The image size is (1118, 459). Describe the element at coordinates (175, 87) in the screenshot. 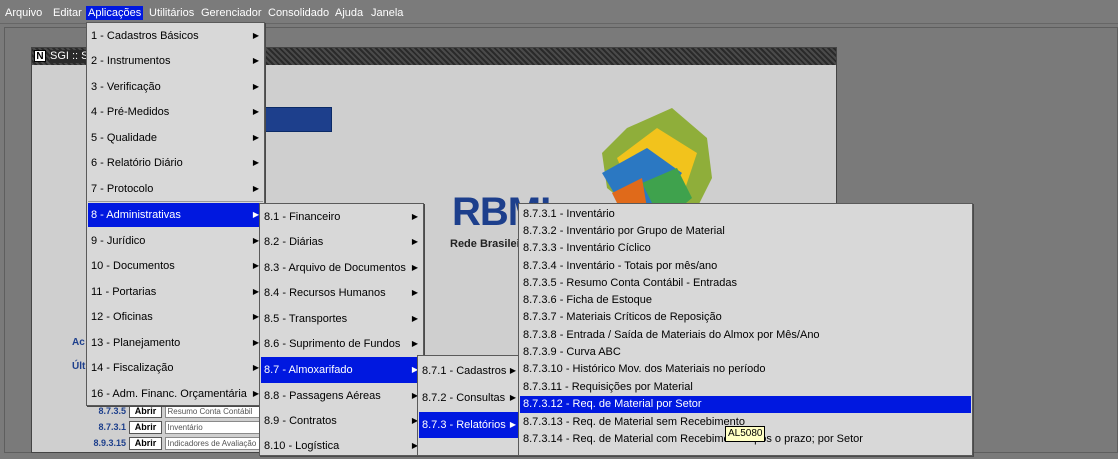

I see `menu-item-verificacao: 3 - Verificação ▶` at that location.